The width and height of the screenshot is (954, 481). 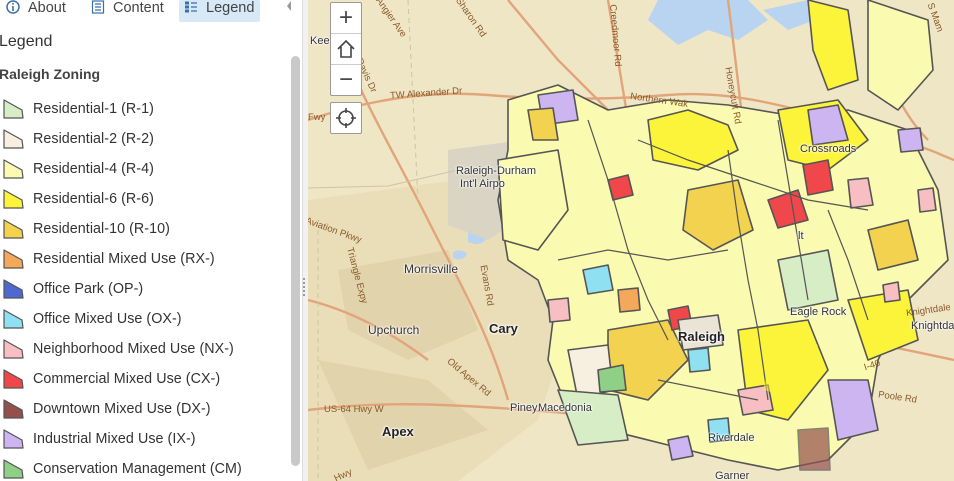 I want to click on legend-item: Residential-1 (R-1), so click(x=78, y=109).